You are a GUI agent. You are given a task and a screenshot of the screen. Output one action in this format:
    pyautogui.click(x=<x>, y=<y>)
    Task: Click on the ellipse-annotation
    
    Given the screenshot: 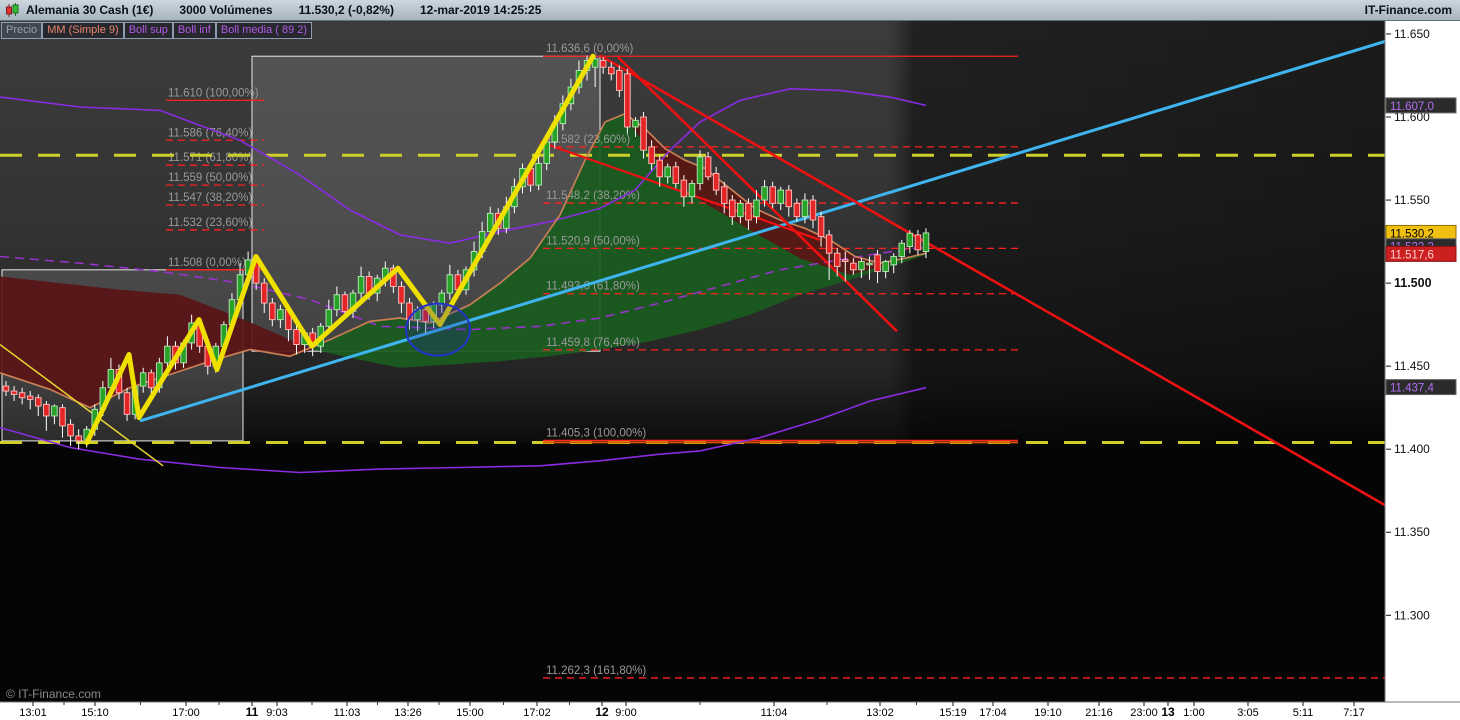 What is the action you would take?
    pyautogui.click(x=438, y=329)
    